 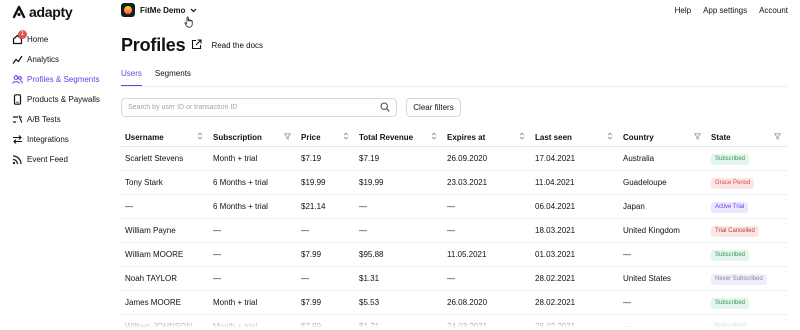 What do you see at coordinates (56, 39) in the screenshot?
I see `sidebar-item-home: 1 Home` at bounding box center [56, 39].